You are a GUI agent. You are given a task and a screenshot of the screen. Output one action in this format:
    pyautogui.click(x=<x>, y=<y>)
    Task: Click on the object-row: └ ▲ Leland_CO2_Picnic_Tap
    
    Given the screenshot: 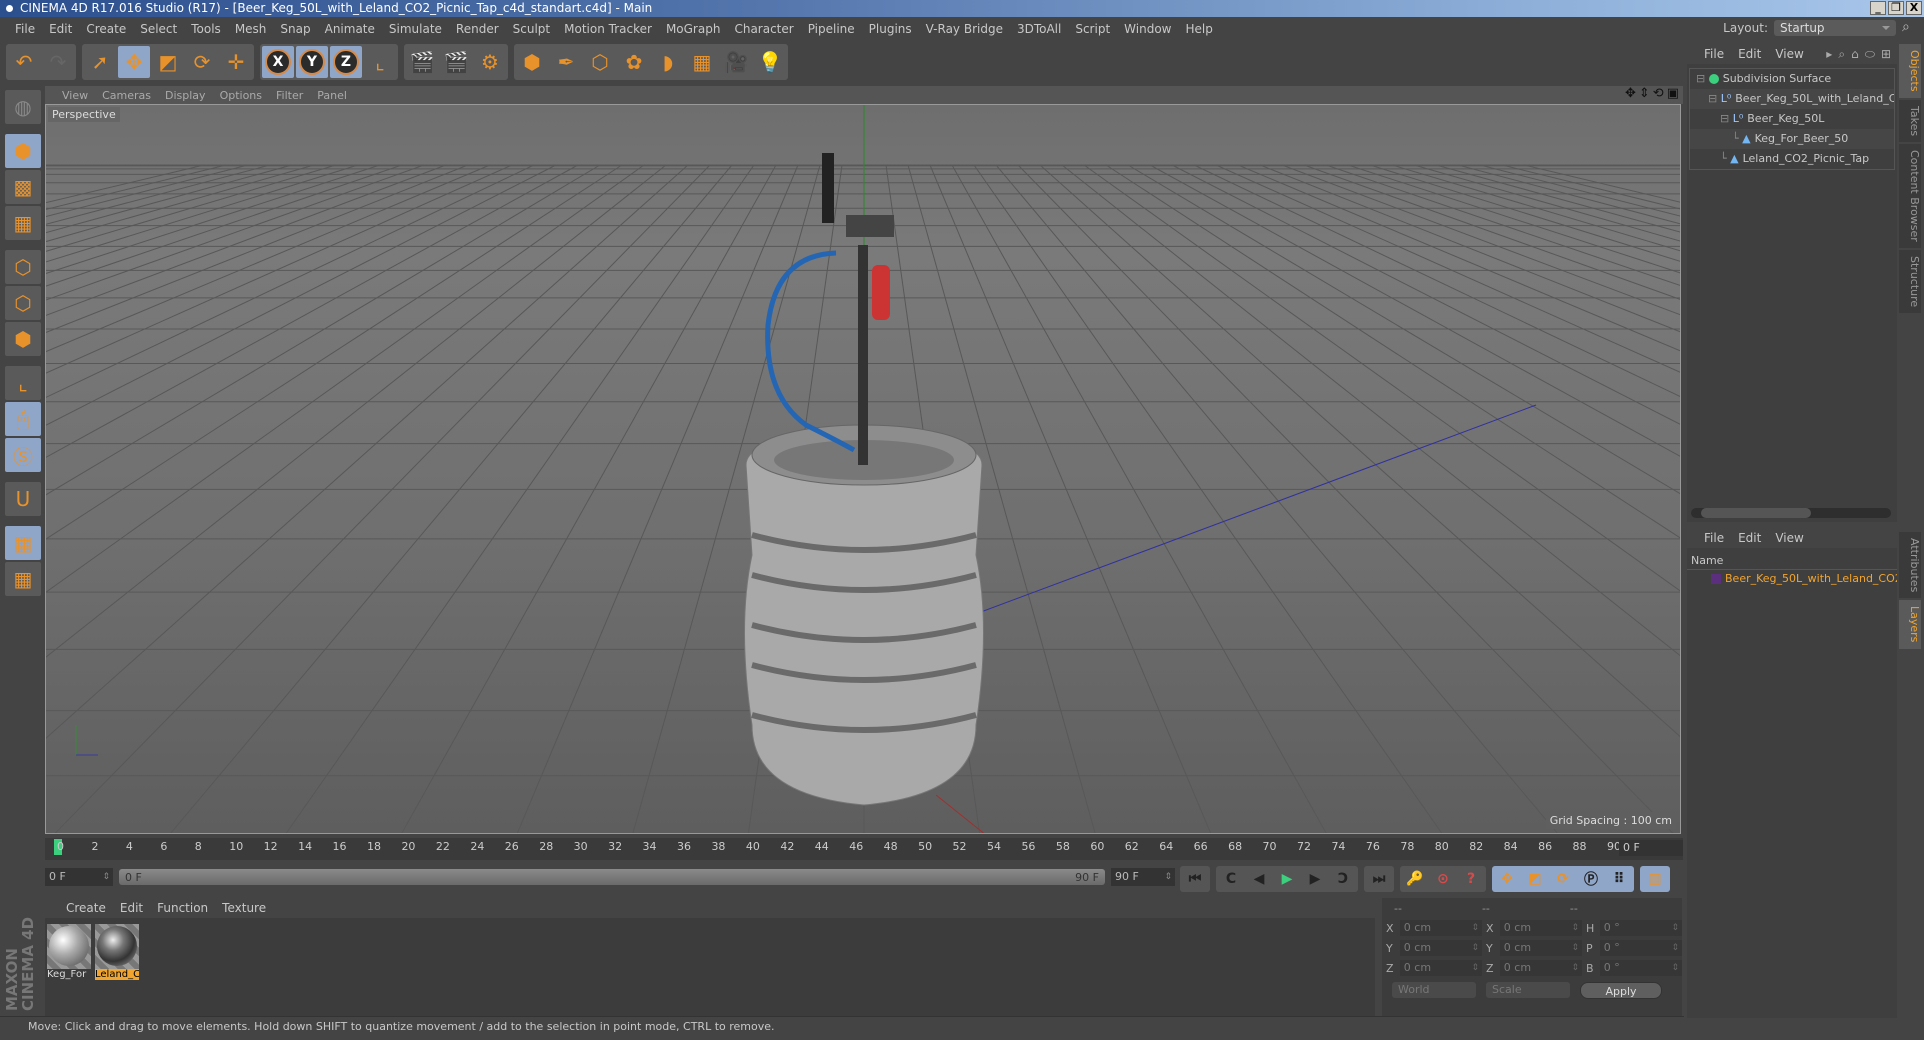 What is the action you would take?
    pyautogui.click(x=1792, y=159)
    